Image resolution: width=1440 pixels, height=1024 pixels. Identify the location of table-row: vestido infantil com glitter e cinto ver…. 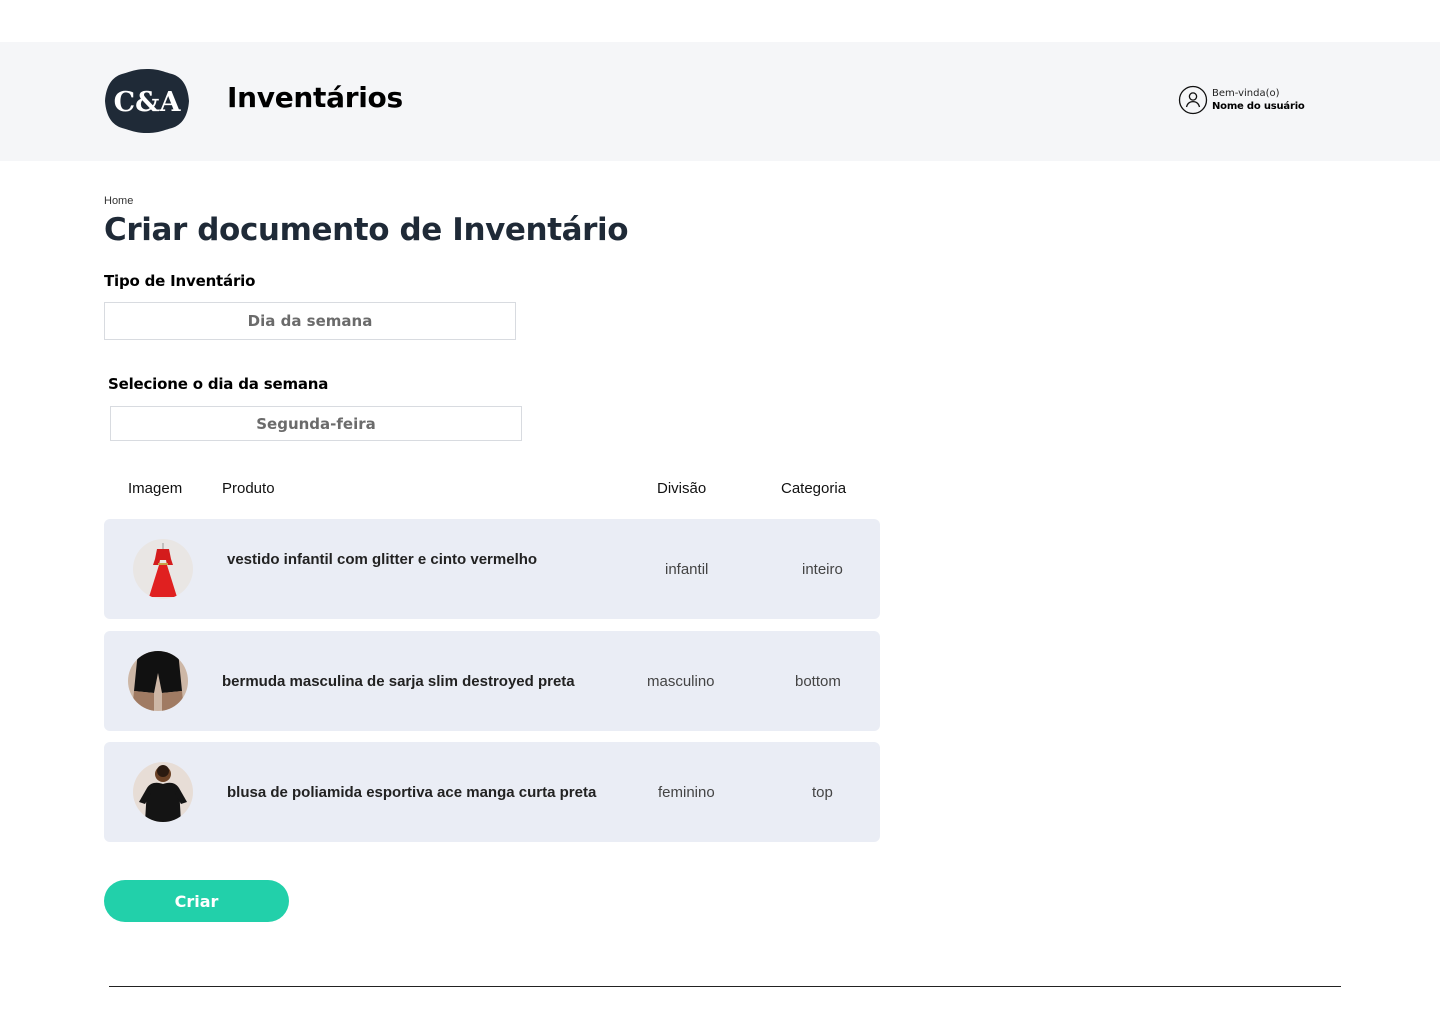
(492, 569).